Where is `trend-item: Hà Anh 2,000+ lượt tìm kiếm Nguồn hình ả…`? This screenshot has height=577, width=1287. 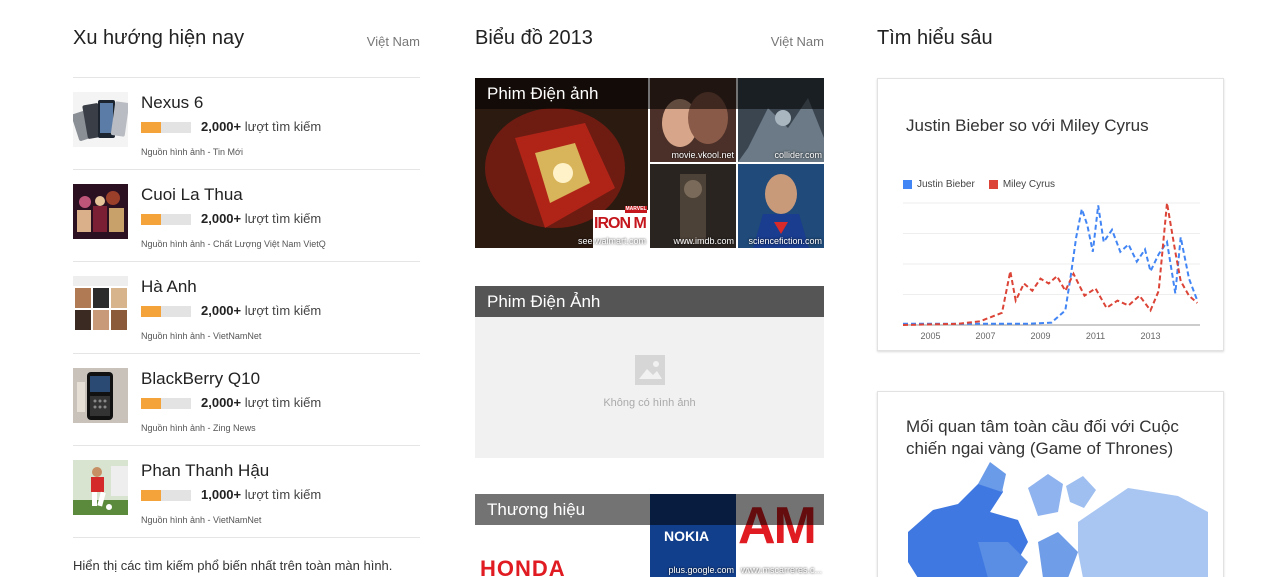
trend-item: Hà Anh 2,000+ lượt tìm kiếm Nguồn hình ả… is located at coordinates (246, 308).